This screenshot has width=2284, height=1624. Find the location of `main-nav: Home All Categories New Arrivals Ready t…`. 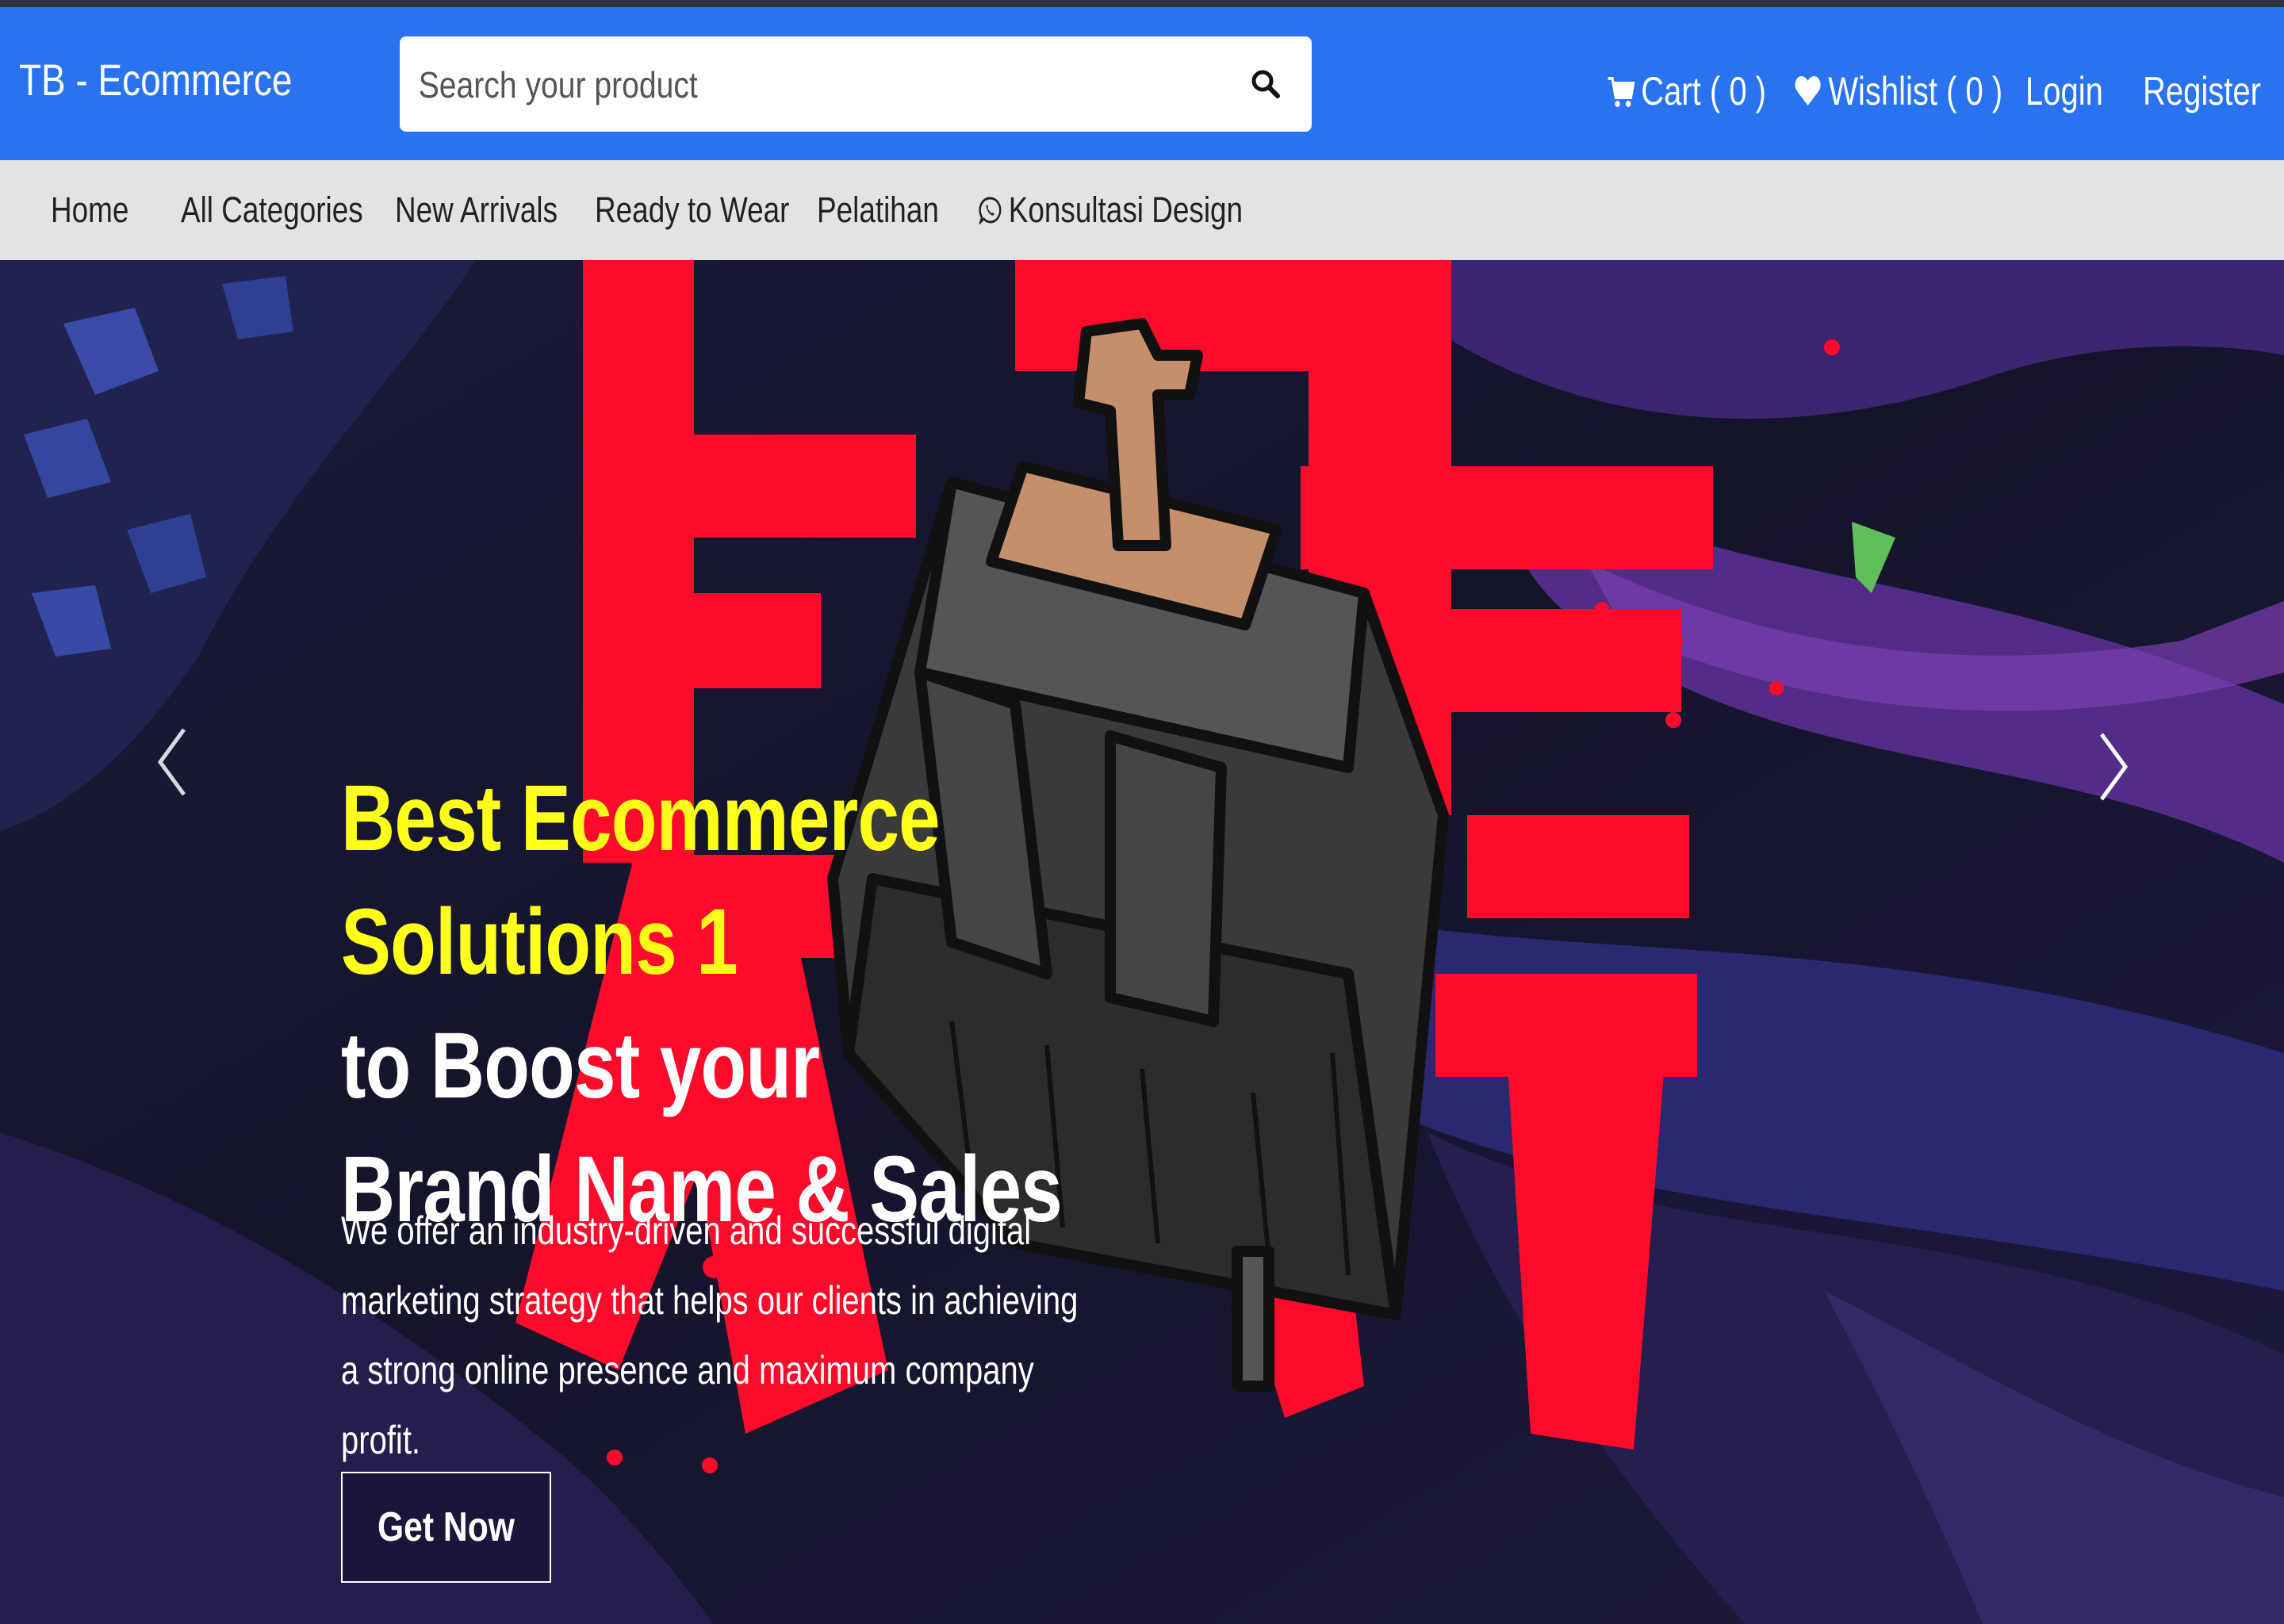

main-nav: Home All Categories New Arrivals Ready t… is located at coordinates (1142, 211).